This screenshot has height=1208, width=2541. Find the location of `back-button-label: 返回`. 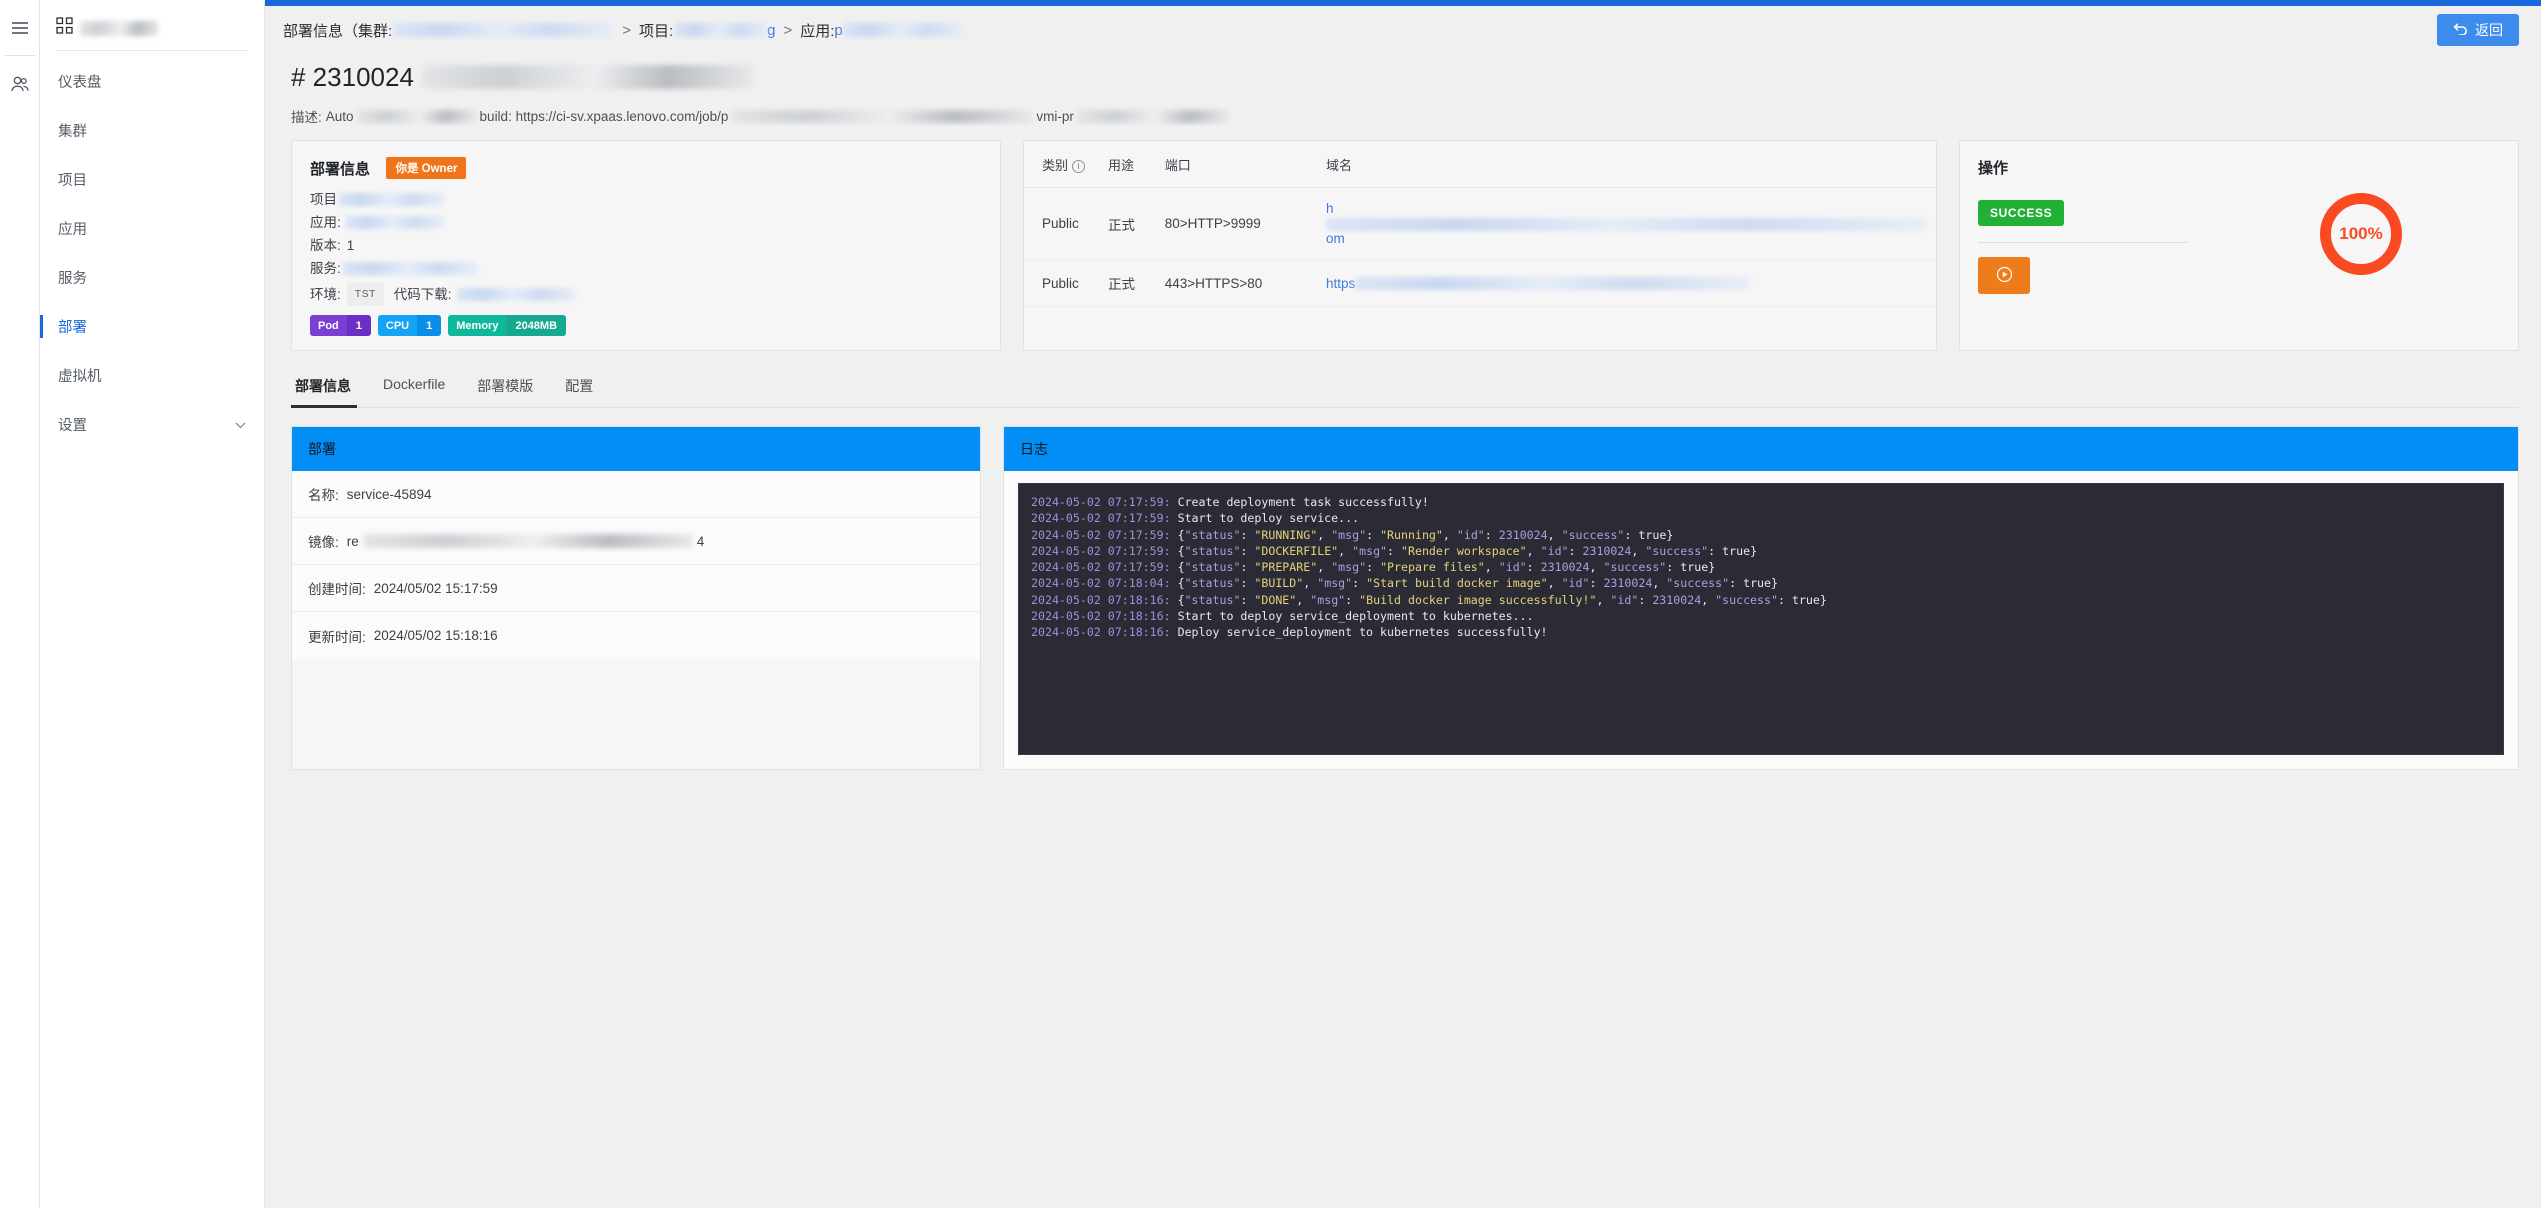

back-button-label: 返回 is located at coordinates (2489, 30).